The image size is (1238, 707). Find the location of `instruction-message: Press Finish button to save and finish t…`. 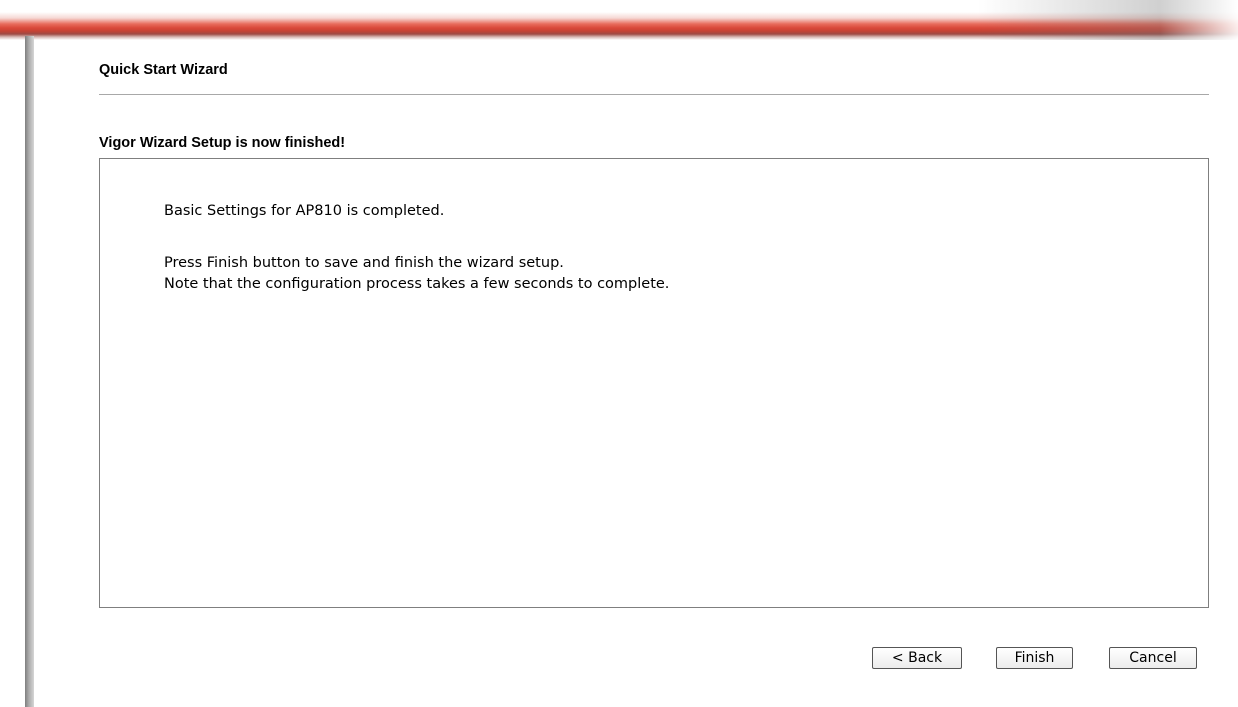

instruction-message: Press Finish button to save and finish t… is located at coordinates (364, 263).